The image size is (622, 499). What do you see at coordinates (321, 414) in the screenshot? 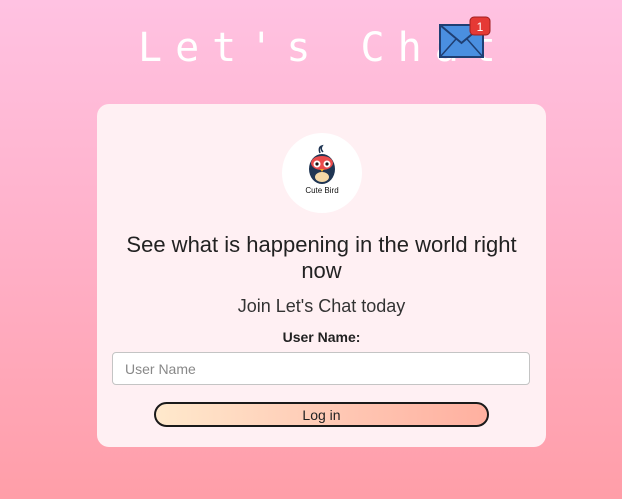
I see `login-button: Log in` at bounding box center [321, 414].